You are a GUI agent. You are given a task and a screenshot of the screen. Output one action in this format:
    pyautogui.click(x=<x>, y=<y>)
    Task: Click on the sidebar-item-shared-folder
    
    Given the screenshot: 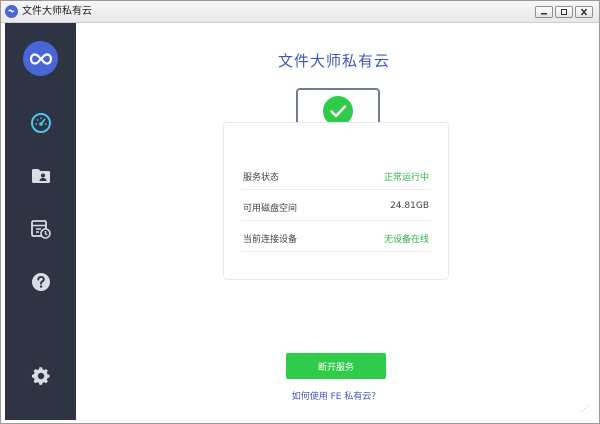 What is the action you would take?
    pyautogui.click(x=40, y=176)
    